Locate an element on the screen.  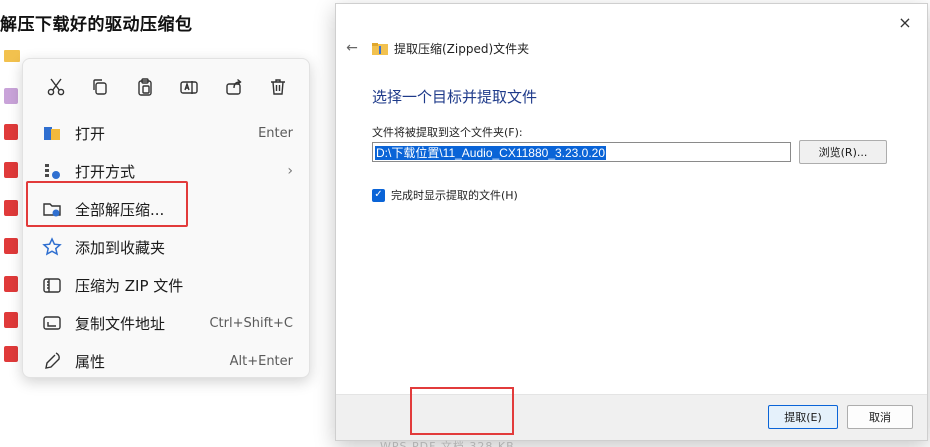
context-menu-toolbar is located at coordinates (167, 87).